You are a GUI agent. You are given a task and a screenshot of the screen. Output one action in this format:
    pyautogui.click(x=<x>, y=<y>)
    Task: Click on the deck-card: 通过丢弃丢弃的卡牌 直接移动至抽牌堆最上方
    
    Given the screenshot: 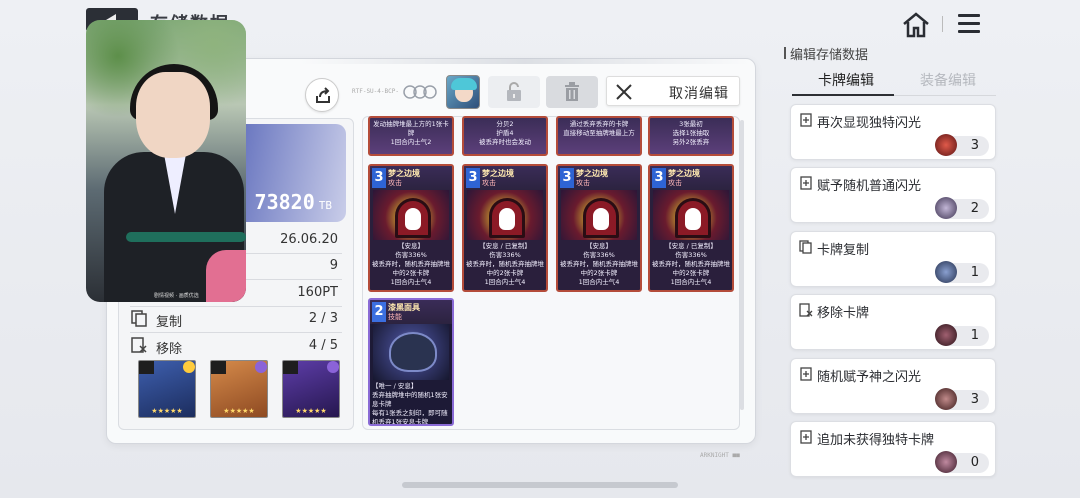 What is the action you would take?
    pyautogui.click(x=599, y=136)
    